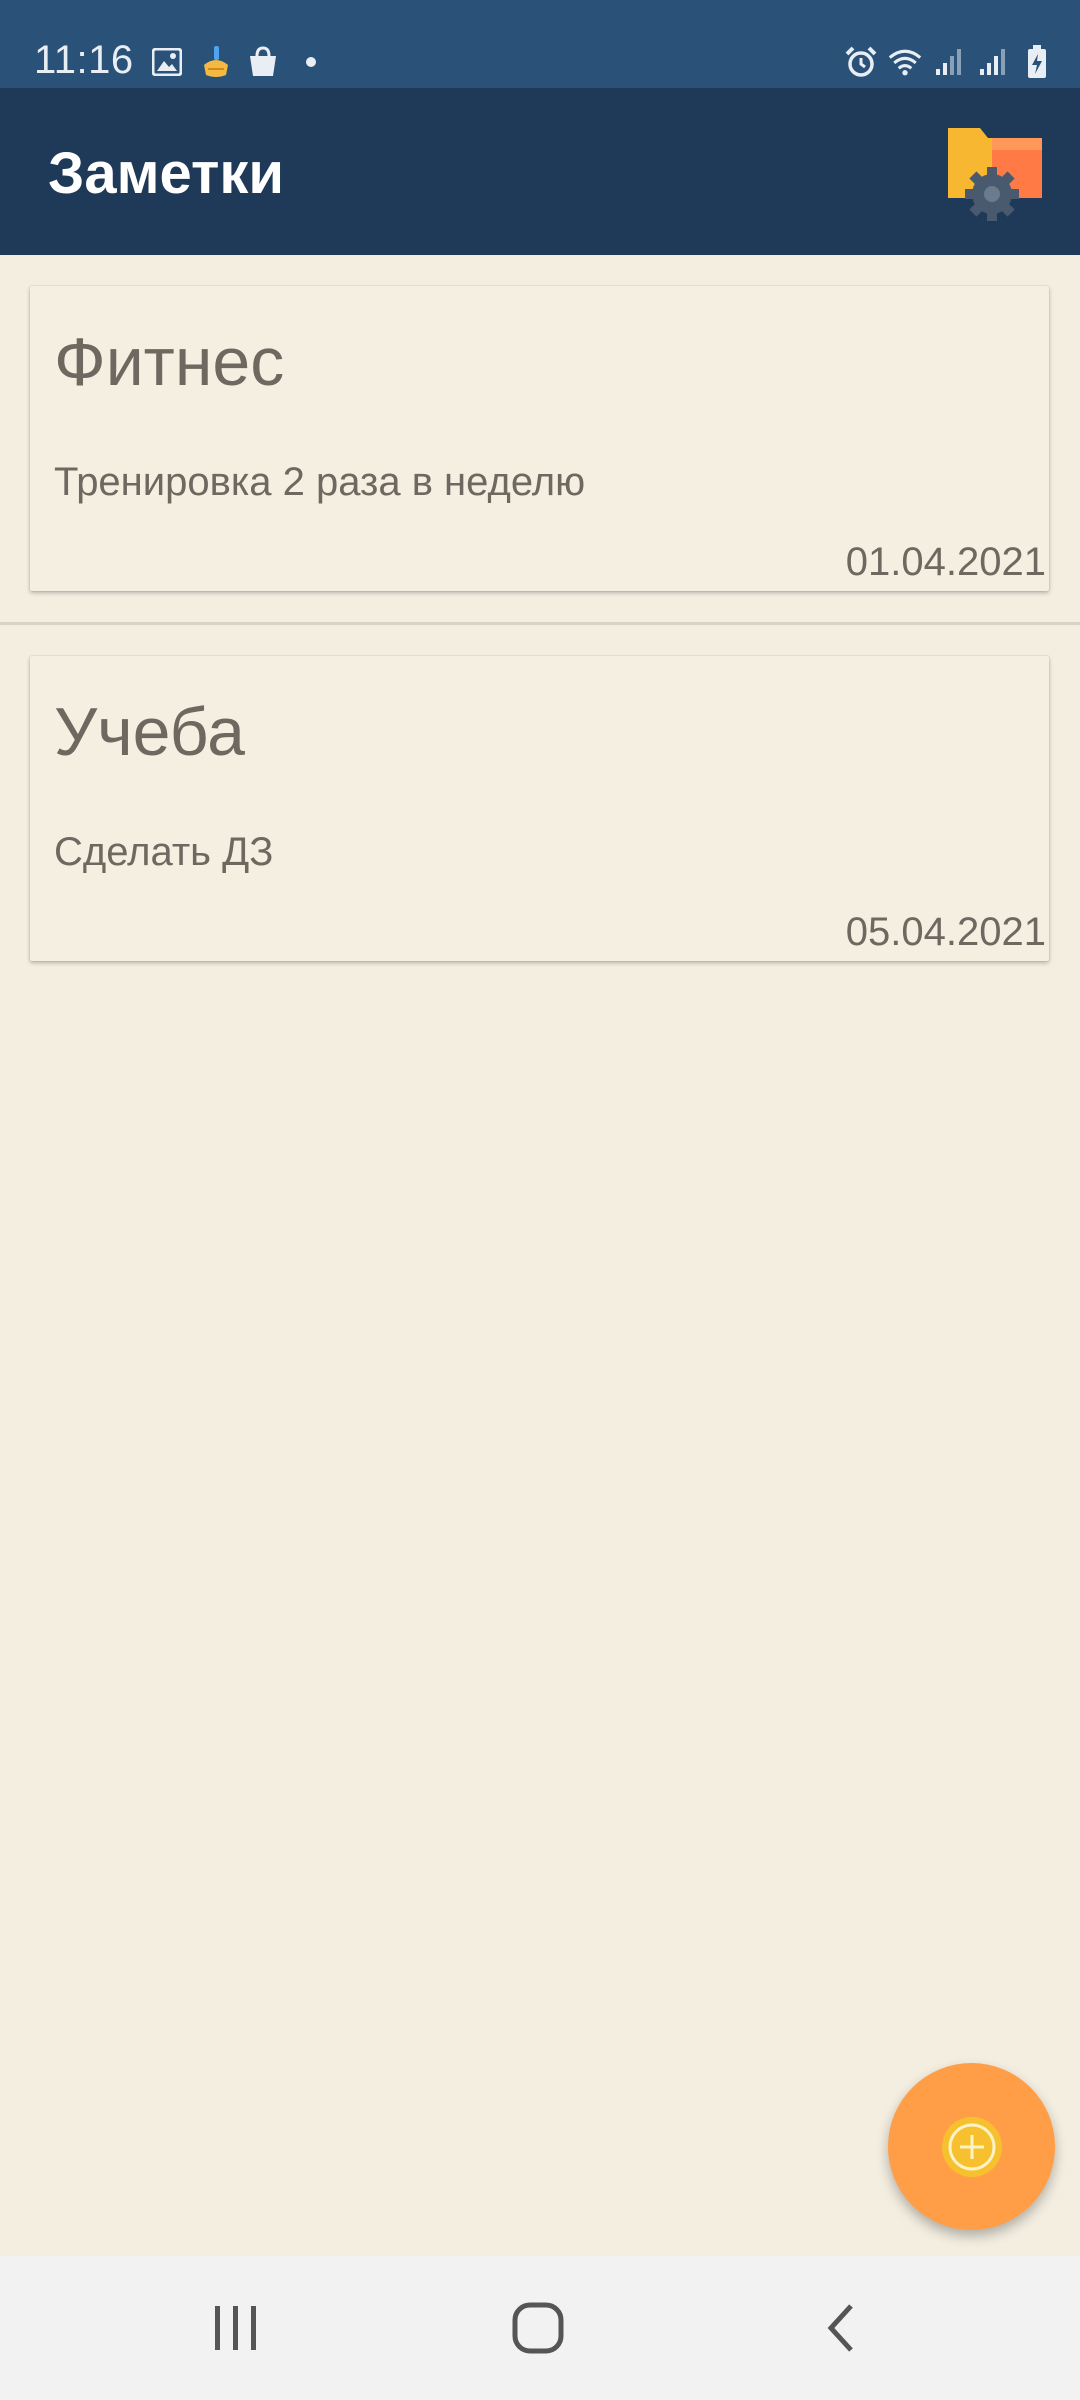  Describe the element at coordinates (540, 44) in the screenshot. I see `status-bar: 11:16` at that location.